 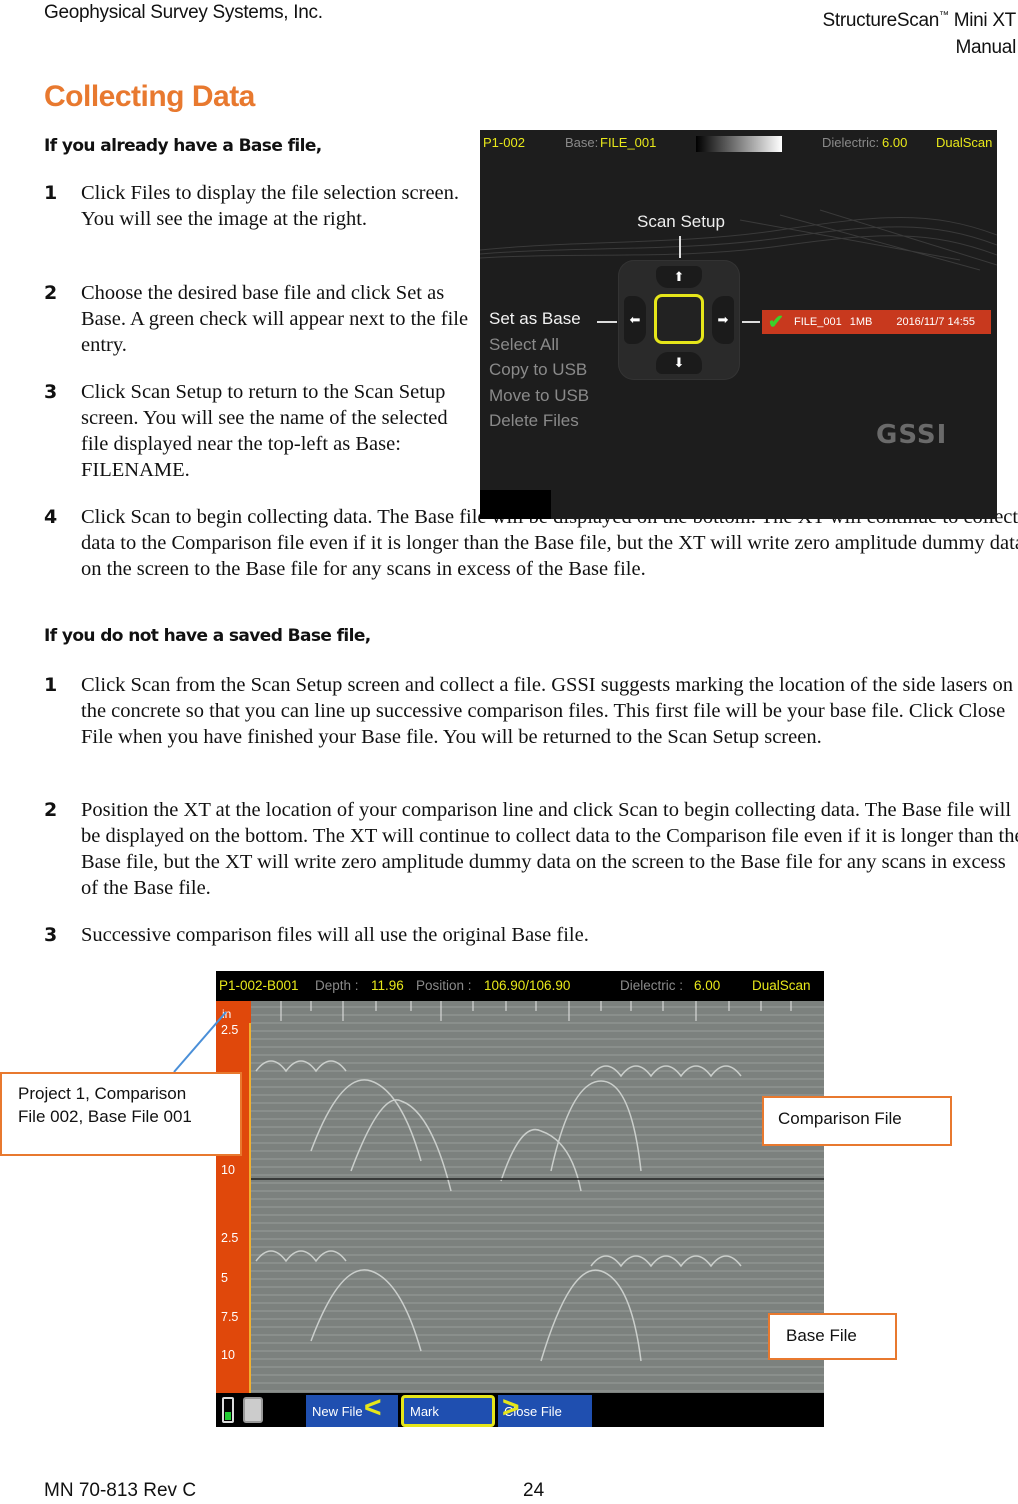 What do you see at coordinates (652, 985) in the screenshot?
I see `dielectric-label: Dielectric :` at bounding box center [652, 985].